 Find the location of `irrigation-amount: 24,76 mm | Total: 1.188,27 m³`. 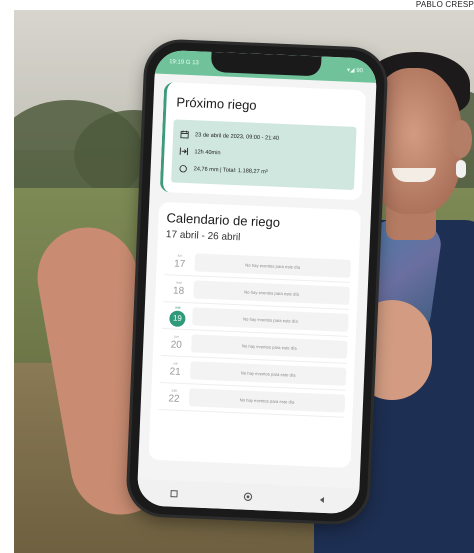

irrigation-amount: 24,76 mm | Total: 1.188,27 m³ is located at coordinates (230, 170).